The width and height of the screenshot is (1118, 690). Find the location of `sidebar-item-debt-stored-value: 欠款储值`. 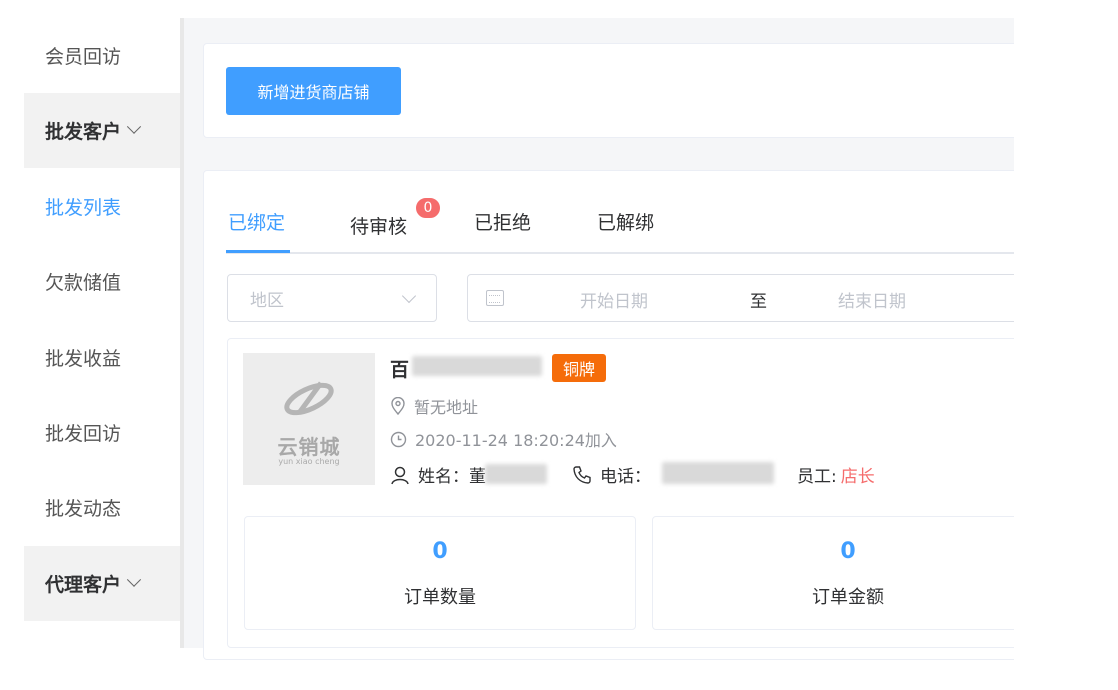

sidebar-item-debt-stored-value: 欠款储值 is located at coordinates (102, 281).